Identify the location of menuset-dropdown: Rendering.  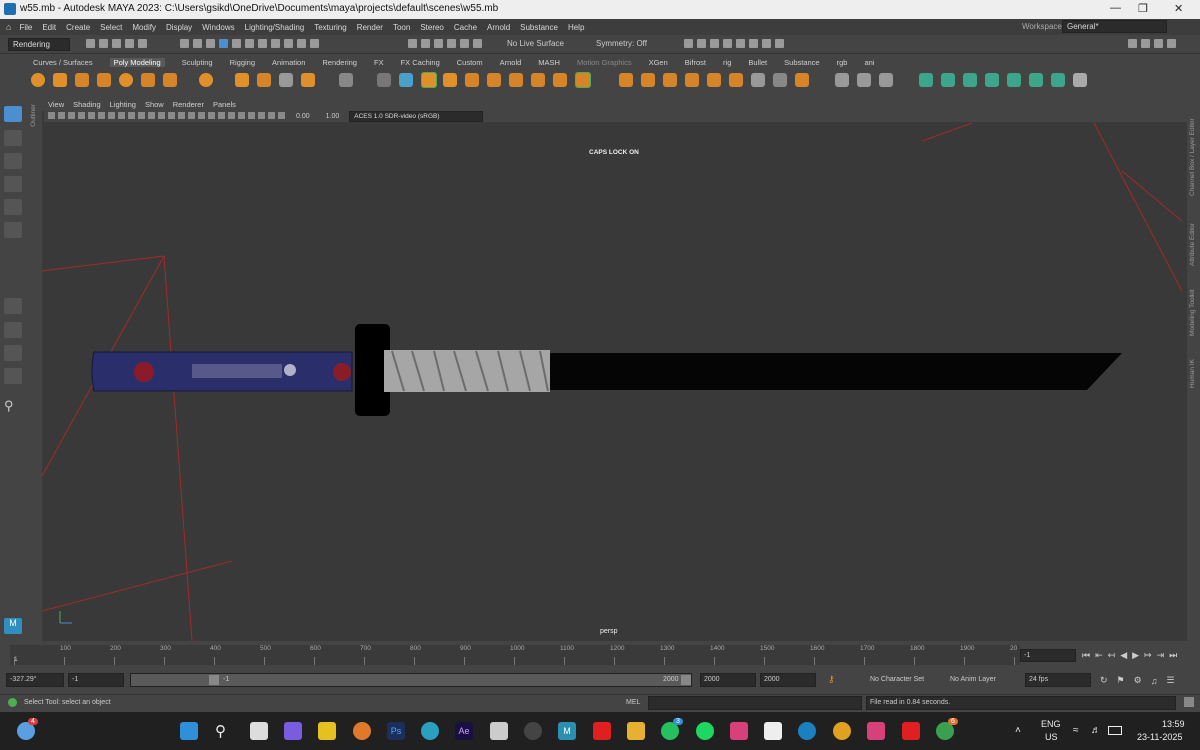
(39, 44).